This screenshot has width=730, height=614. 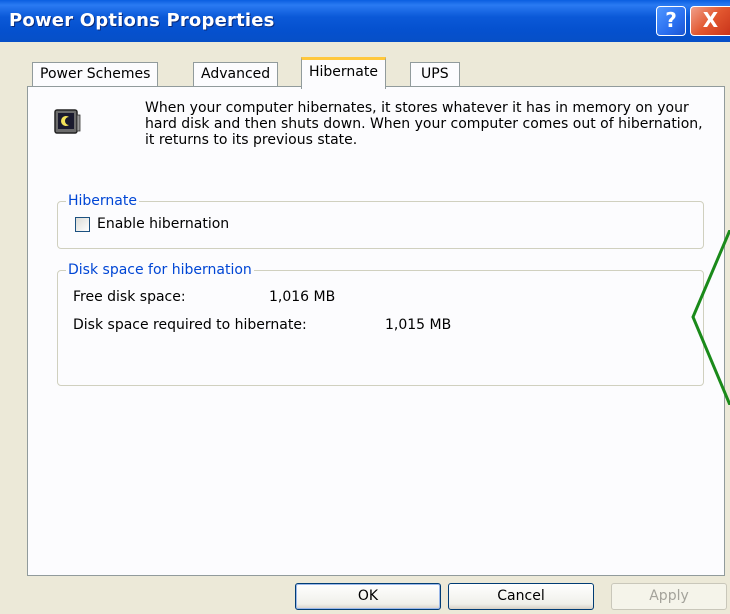 What do you see at coordinates (302, 297) in the screenshot?
I see `free-disk-space-value: 1,016 MB` at bounding box center [302, 297].